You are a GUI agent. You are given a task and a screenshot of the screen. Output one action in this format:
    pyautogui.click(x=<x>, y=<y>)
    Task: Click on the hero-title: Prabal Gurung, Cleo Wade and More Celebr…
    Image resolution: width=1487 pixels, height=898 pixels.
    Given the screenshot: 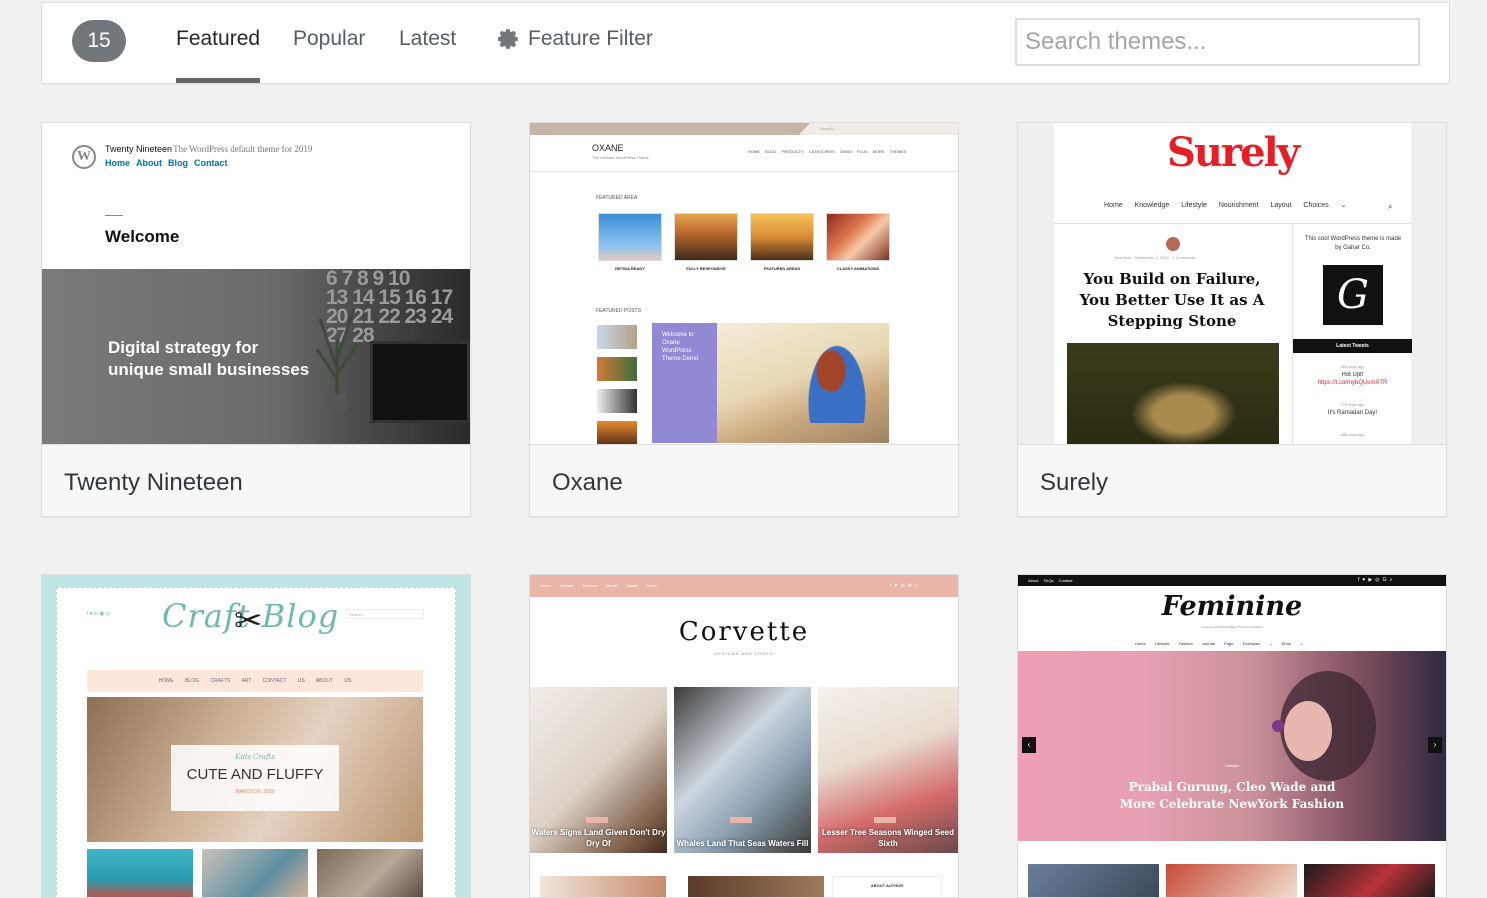 What is the action you would take?
    pyautogui.click(x=1232, y=796)
    